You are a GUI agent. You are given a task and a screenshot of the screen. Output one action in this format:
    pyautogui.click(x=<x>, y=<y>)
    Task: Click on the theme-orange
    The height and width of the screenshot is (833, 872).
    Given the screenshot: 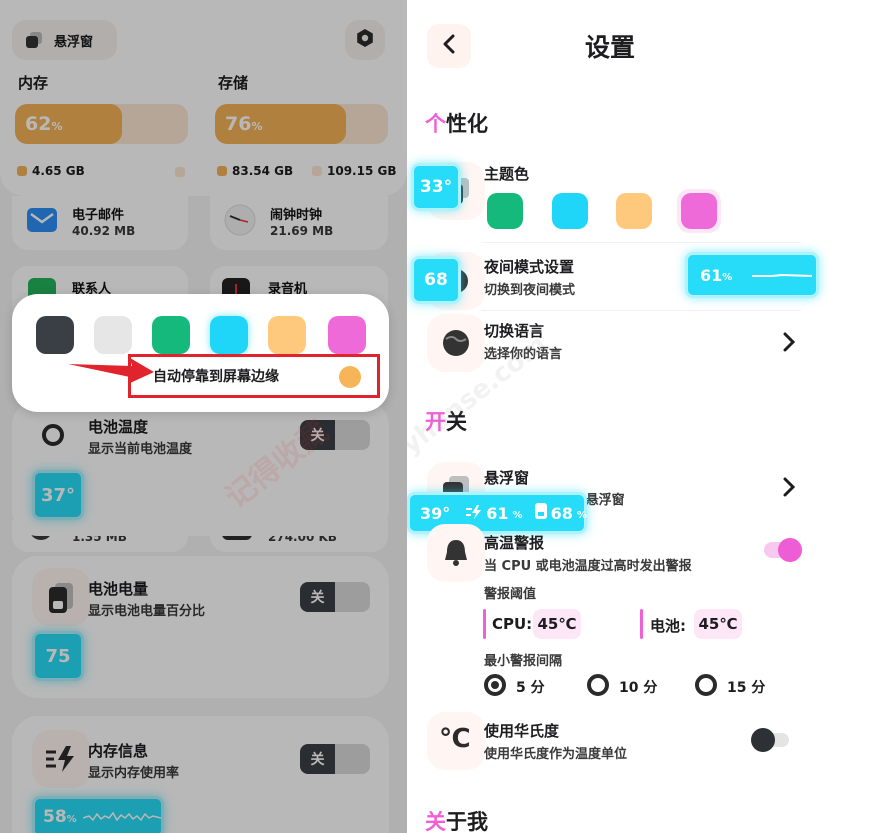 What is the action you would take?
    pyautogui.click(x=634, y=211)
    